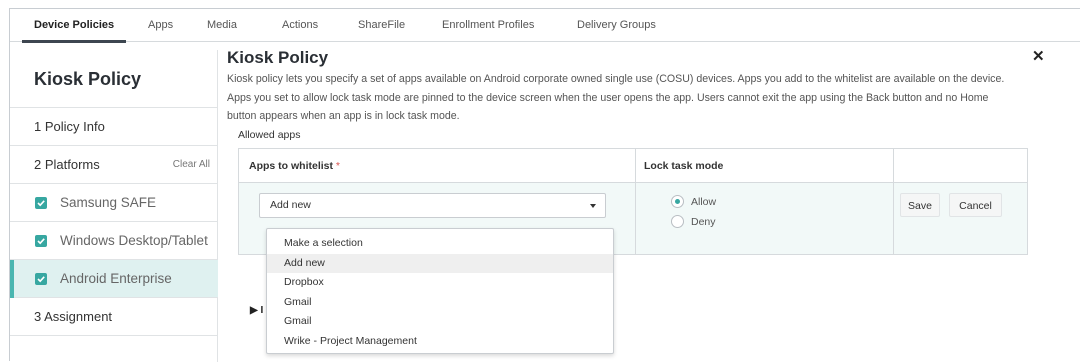  What do you see at coordinates (269, 135) in the screenshot?
I see `allowed-apps-label: Allowed apps` at bounding box center [269, 135].